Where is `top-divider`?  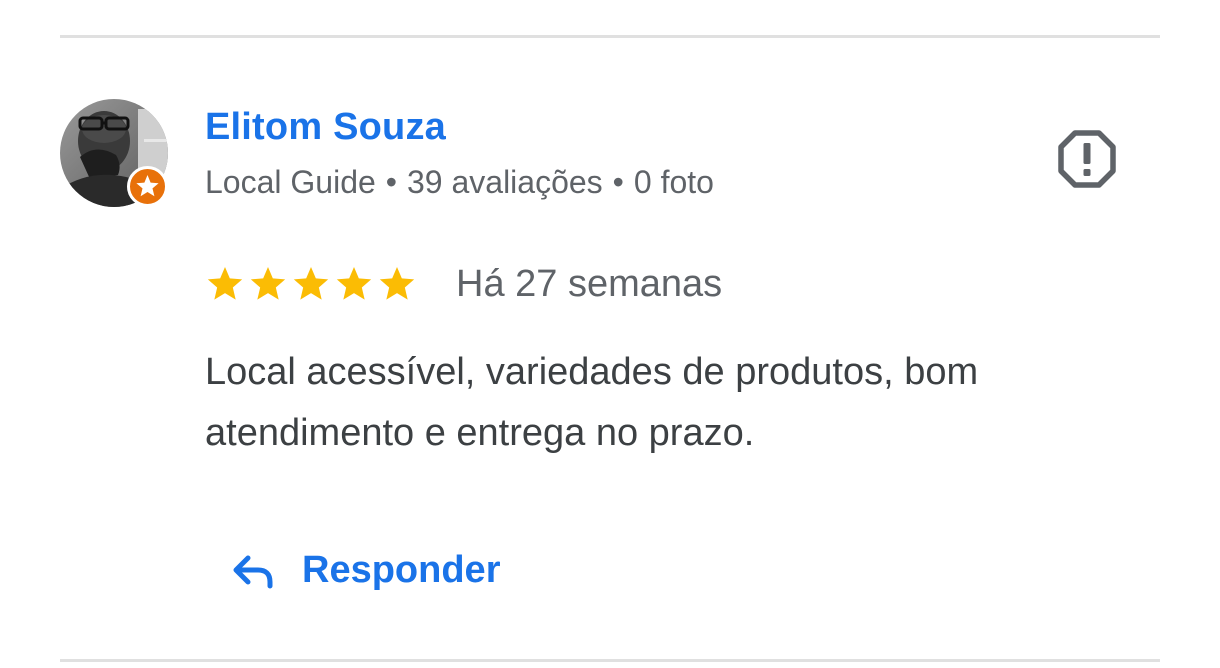 top-divider is located at coordinates (610, 36).